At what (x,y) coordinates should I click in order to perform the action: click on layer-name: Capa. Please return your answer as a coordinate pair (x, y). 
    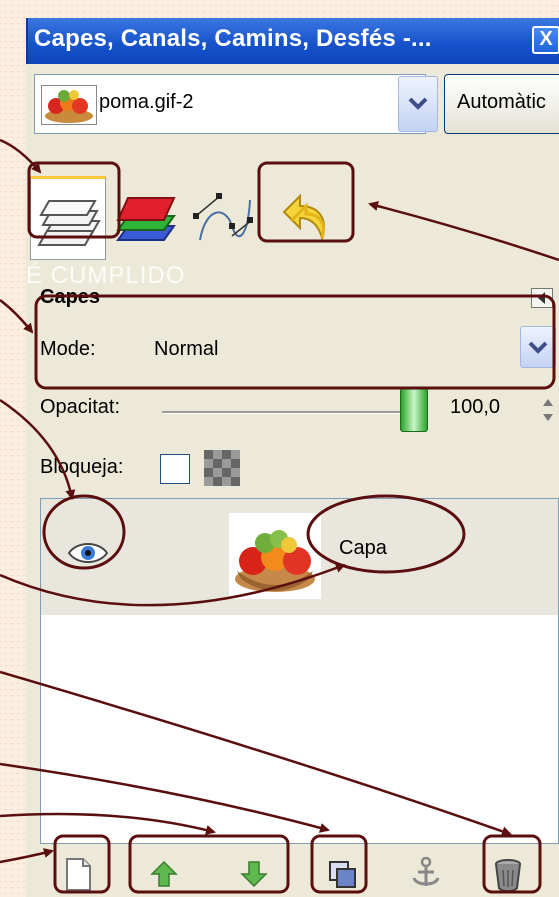
    Looking at the image, I should click on (363, 548).